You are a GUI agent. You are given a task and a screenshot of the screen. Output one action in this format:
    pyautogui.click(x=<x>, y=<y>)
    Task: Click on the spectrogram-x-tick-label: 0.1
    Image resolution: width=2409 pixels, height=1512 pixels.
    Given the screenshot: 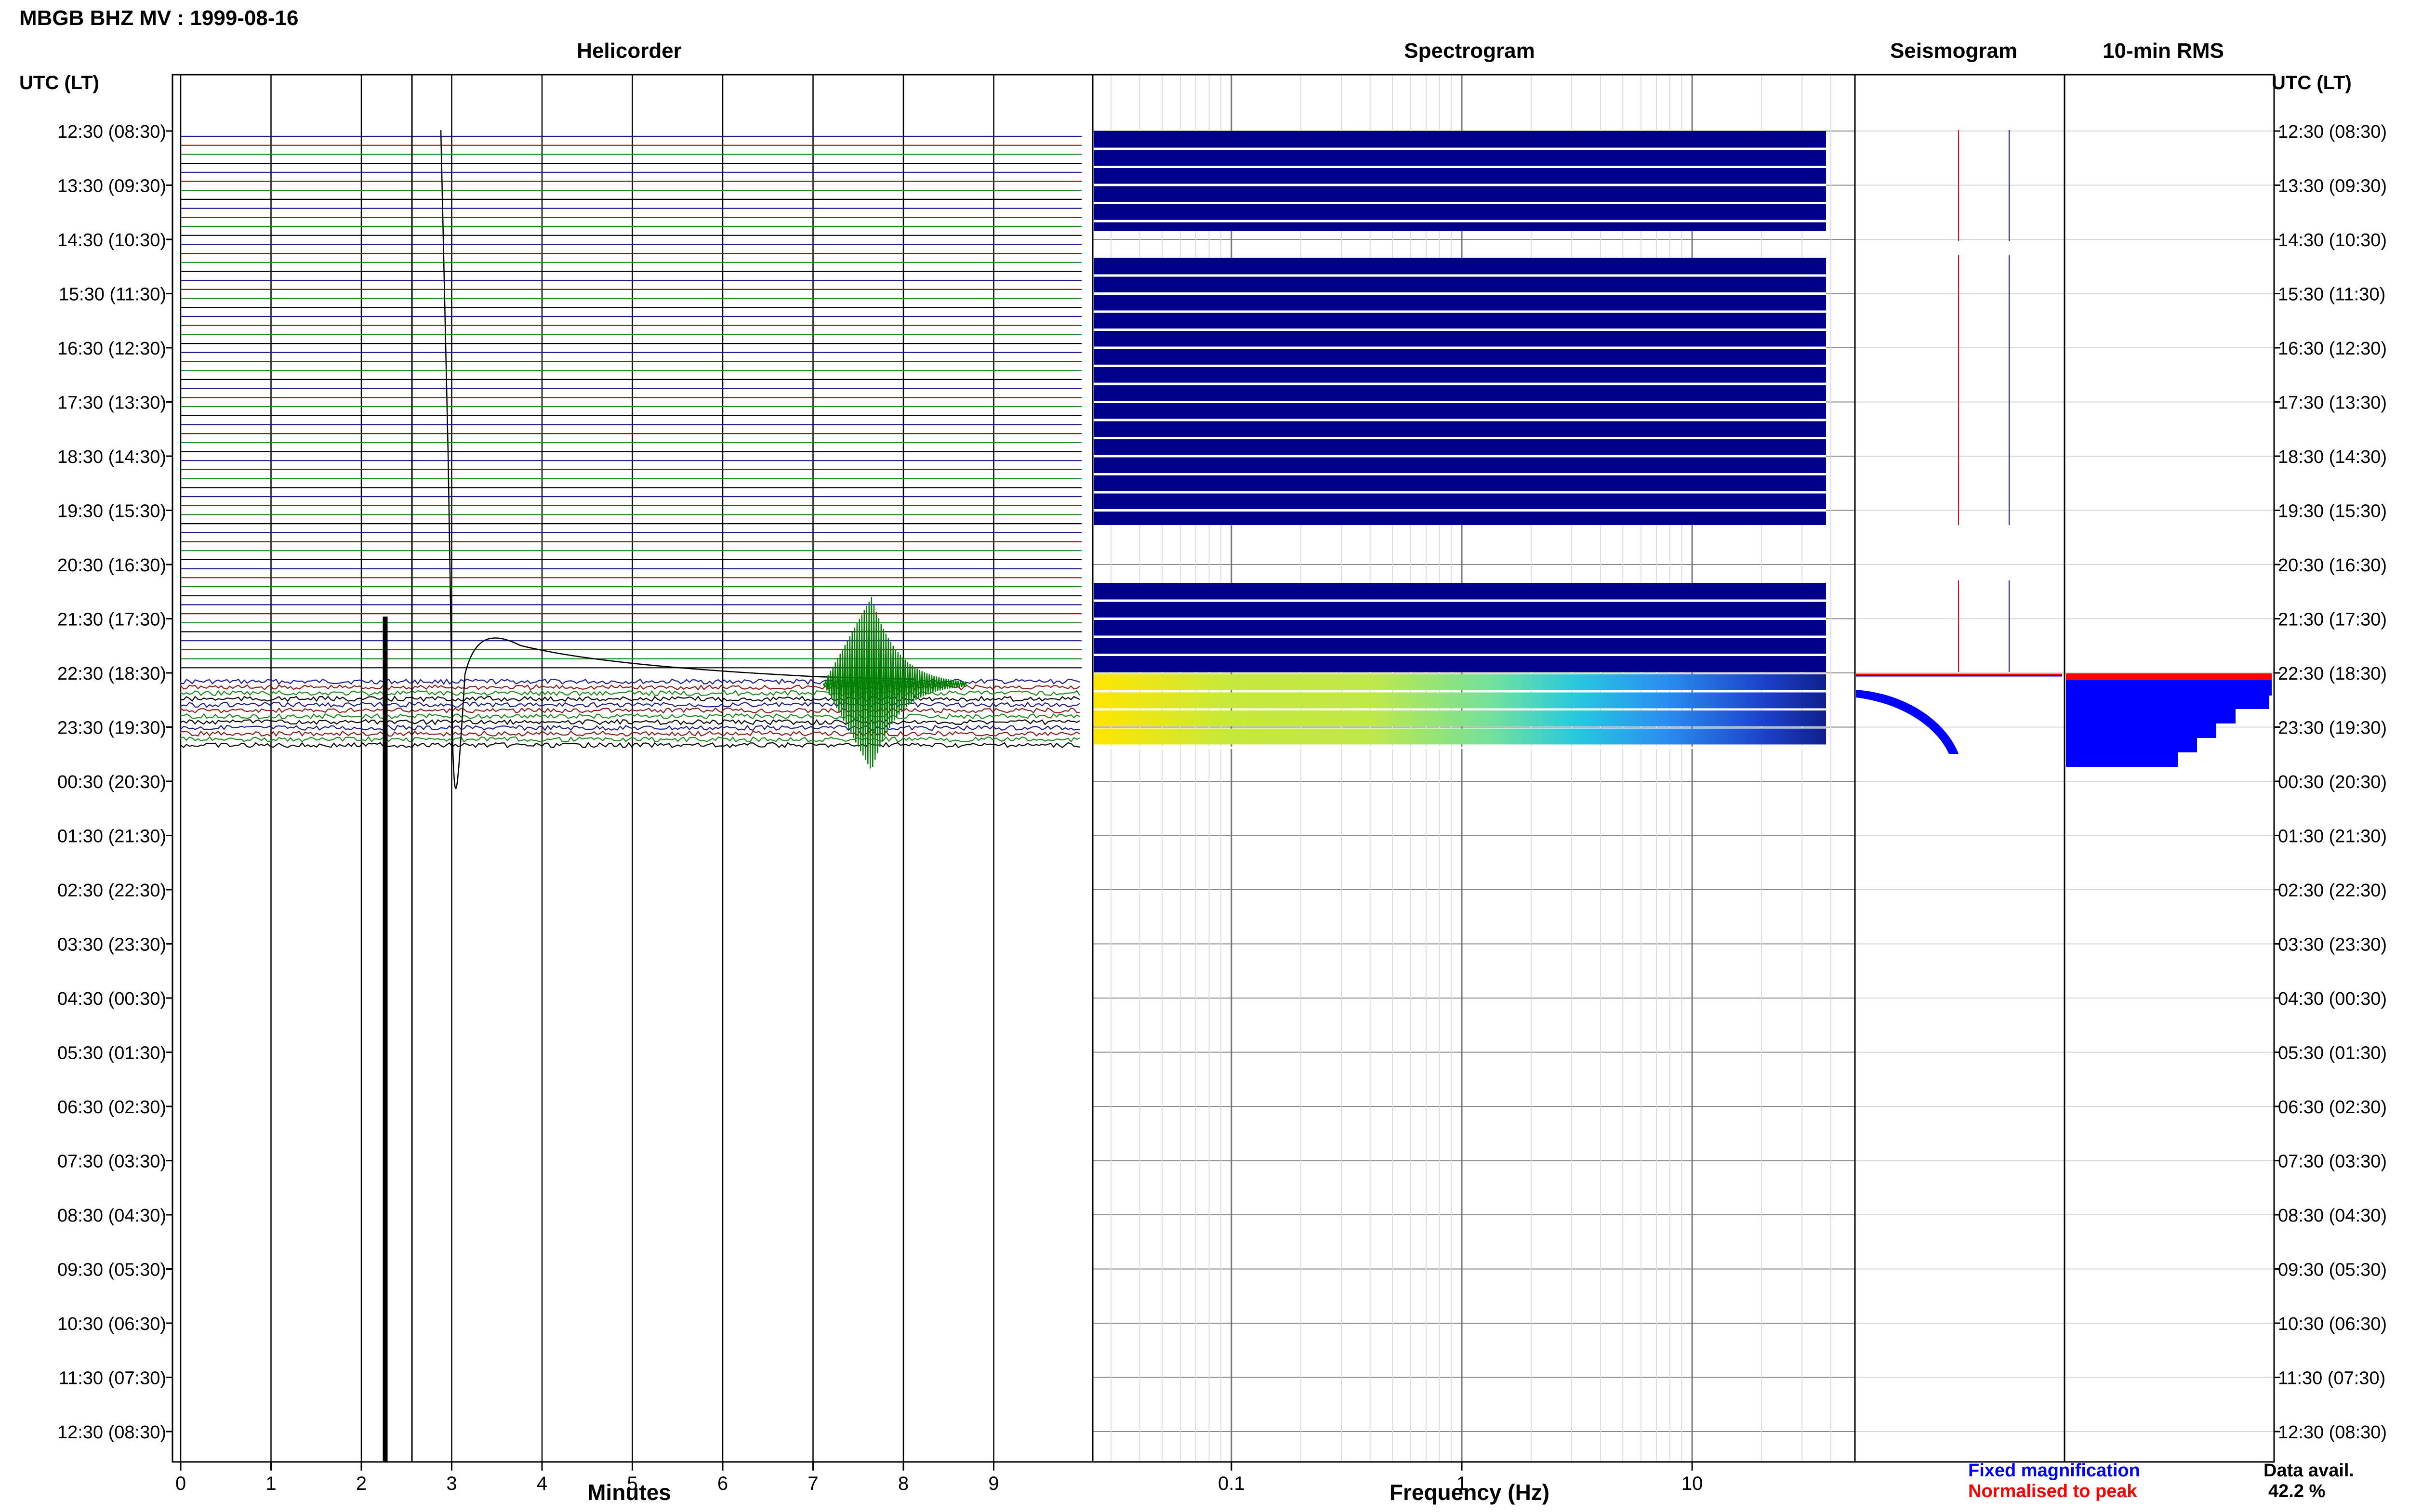 What is the action you would take?
    pyautogui.click(x=1231, y=1483)
    